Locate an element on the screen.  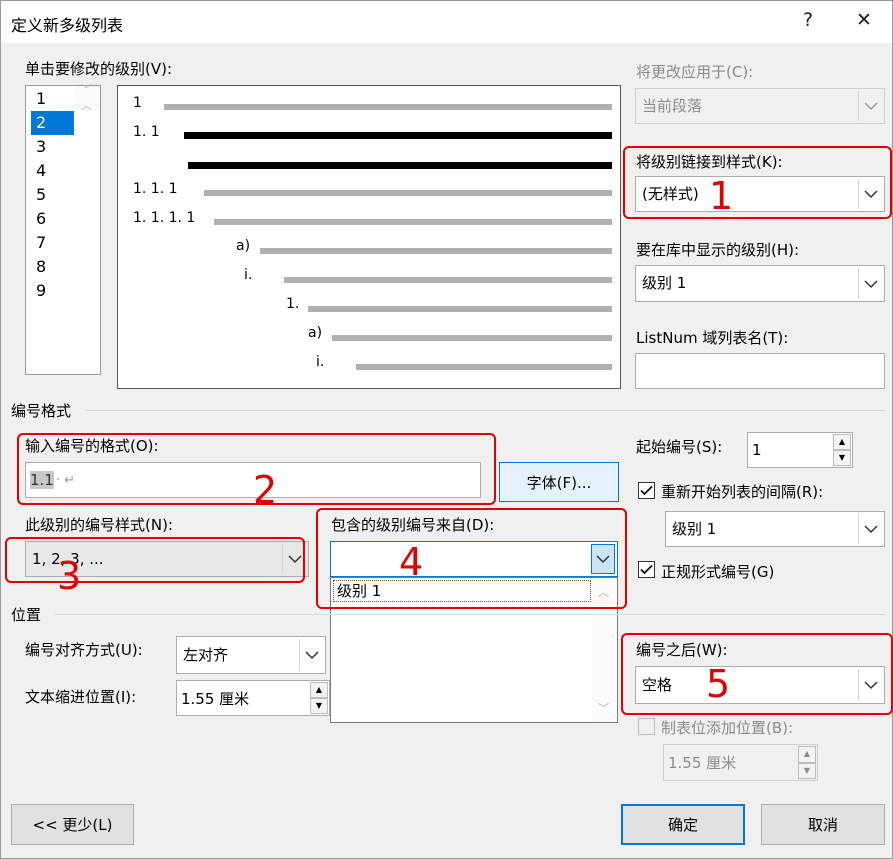
level-list-item: 6 is located at coordinates (52, 219).